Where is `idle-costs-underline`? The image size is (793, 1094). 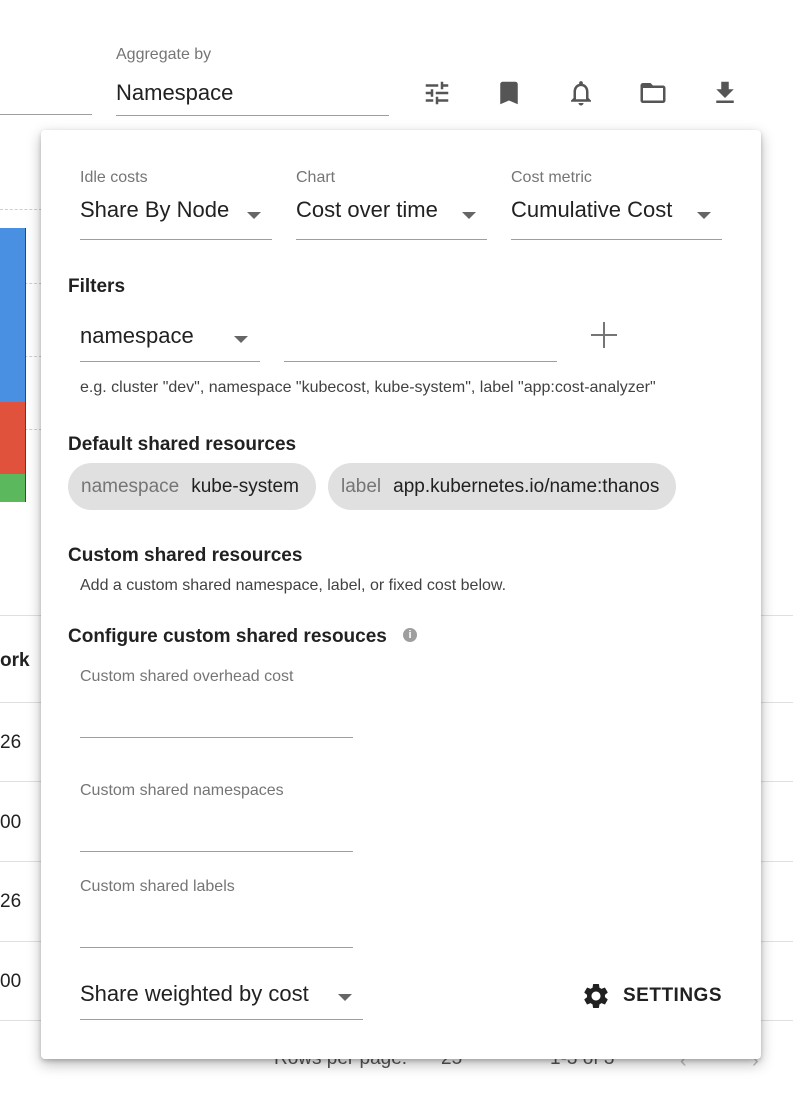
idle-costs-underline is located at coordinates (176, 239).